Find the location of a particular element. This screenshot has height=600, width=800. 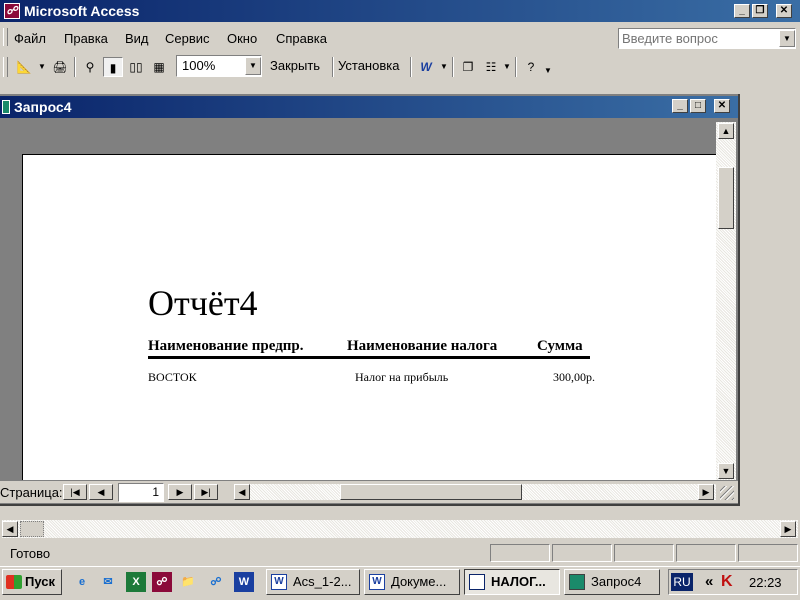

zoom-dropdown-button: ▼ is located at coordinates (253, 66).